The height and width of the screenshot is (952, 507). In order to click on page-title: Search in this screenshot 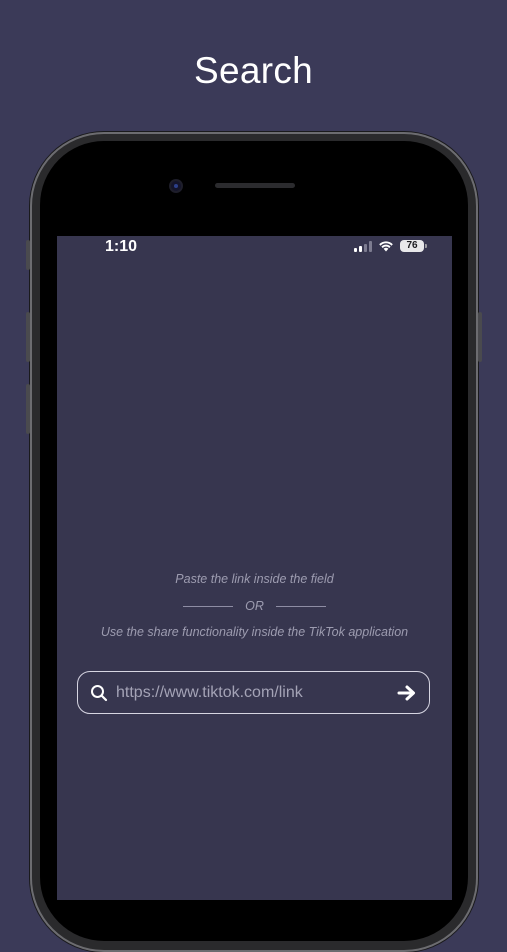, I will do `click(253, 70)`.